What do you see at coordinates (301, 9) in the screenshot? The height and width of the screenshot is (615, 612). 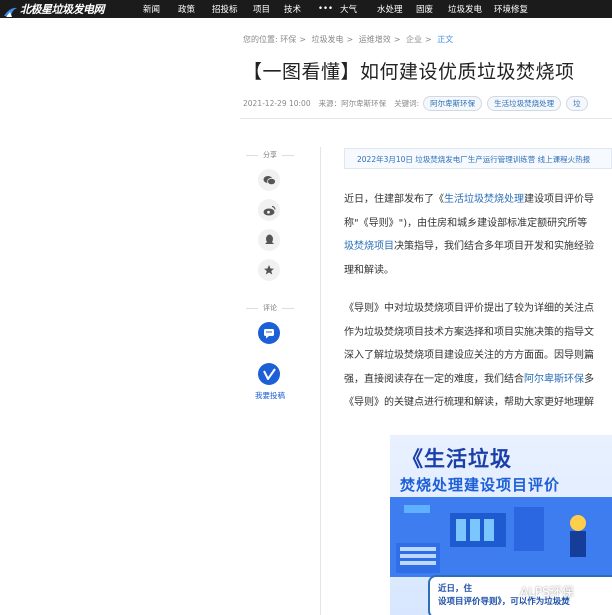 I see `nav-item: 技术` at bounding box center [301, 9].